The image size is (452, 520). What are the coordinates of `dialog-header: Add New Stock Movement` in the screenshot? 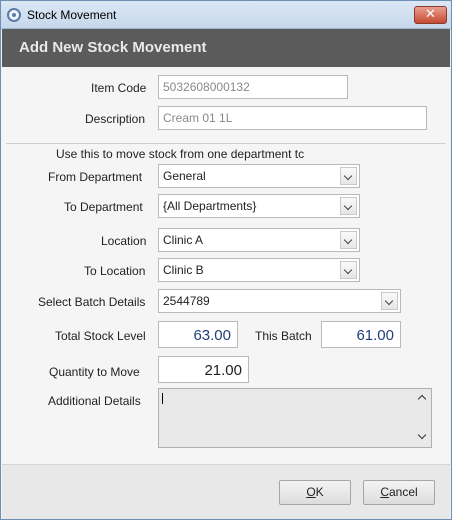 It's located at (226, 48).